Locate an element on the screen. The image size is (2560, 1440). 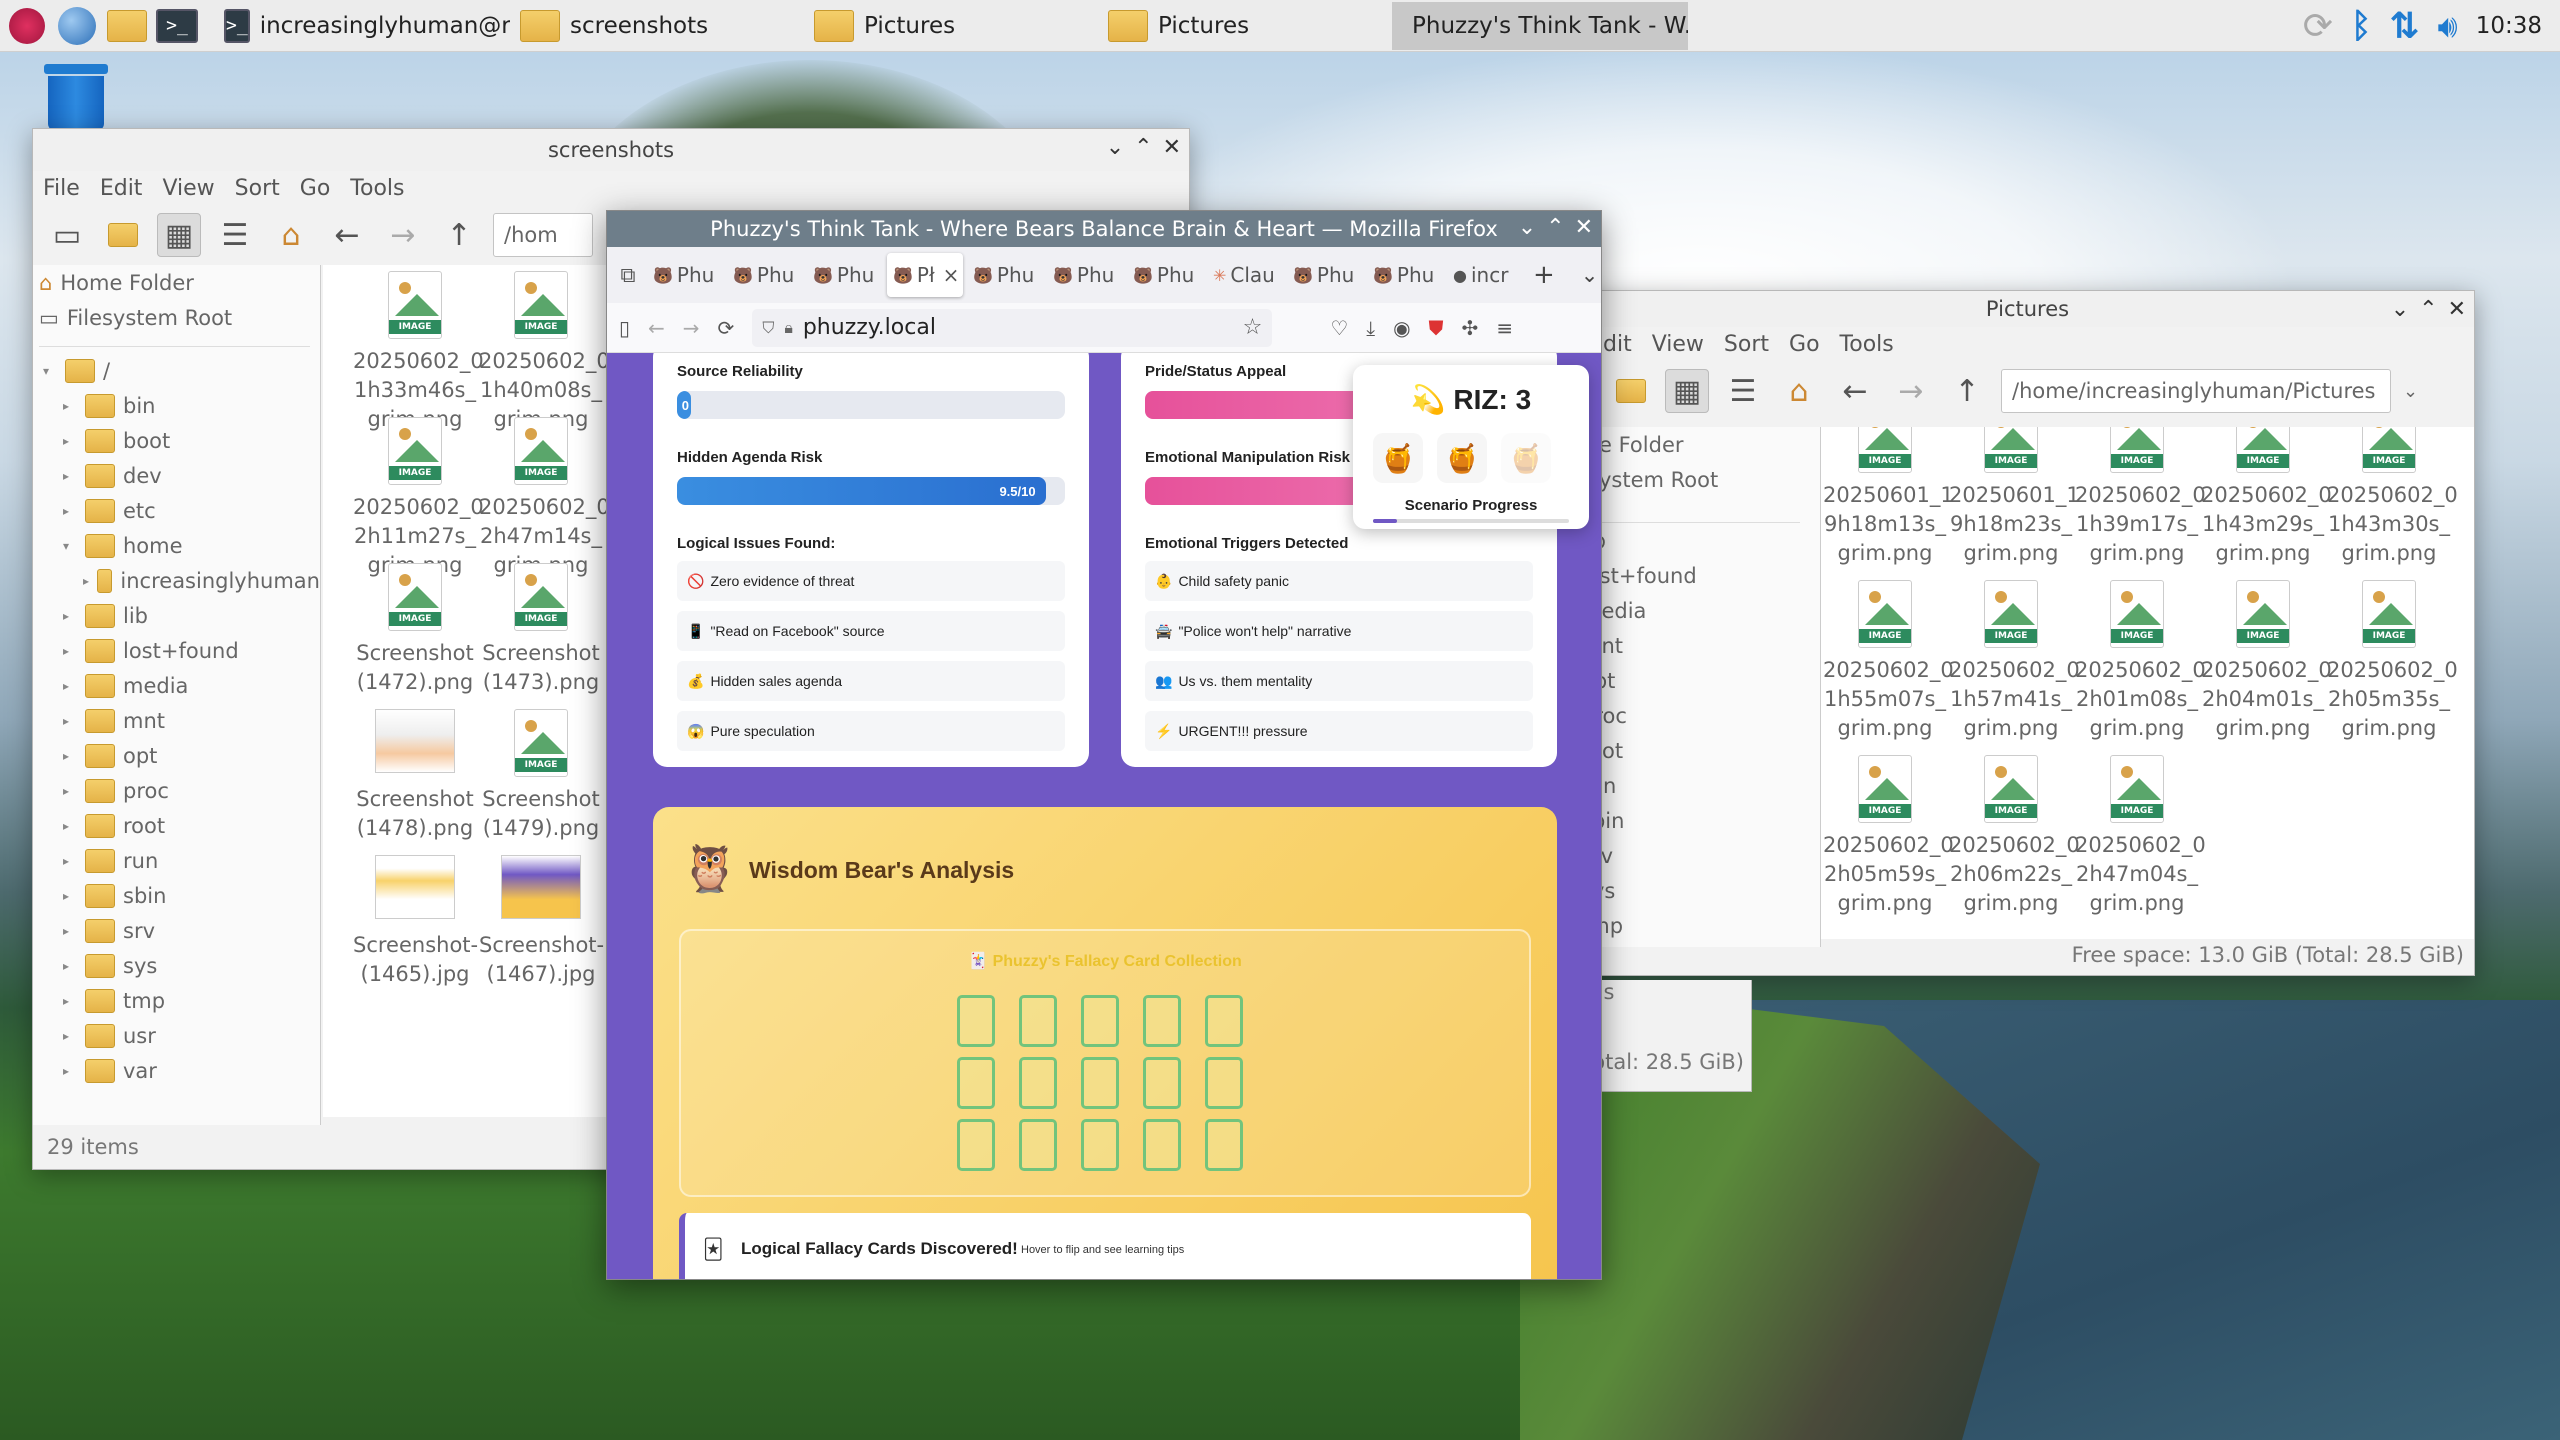
place-root: ystem Root is located at coordinates (1709, 479).